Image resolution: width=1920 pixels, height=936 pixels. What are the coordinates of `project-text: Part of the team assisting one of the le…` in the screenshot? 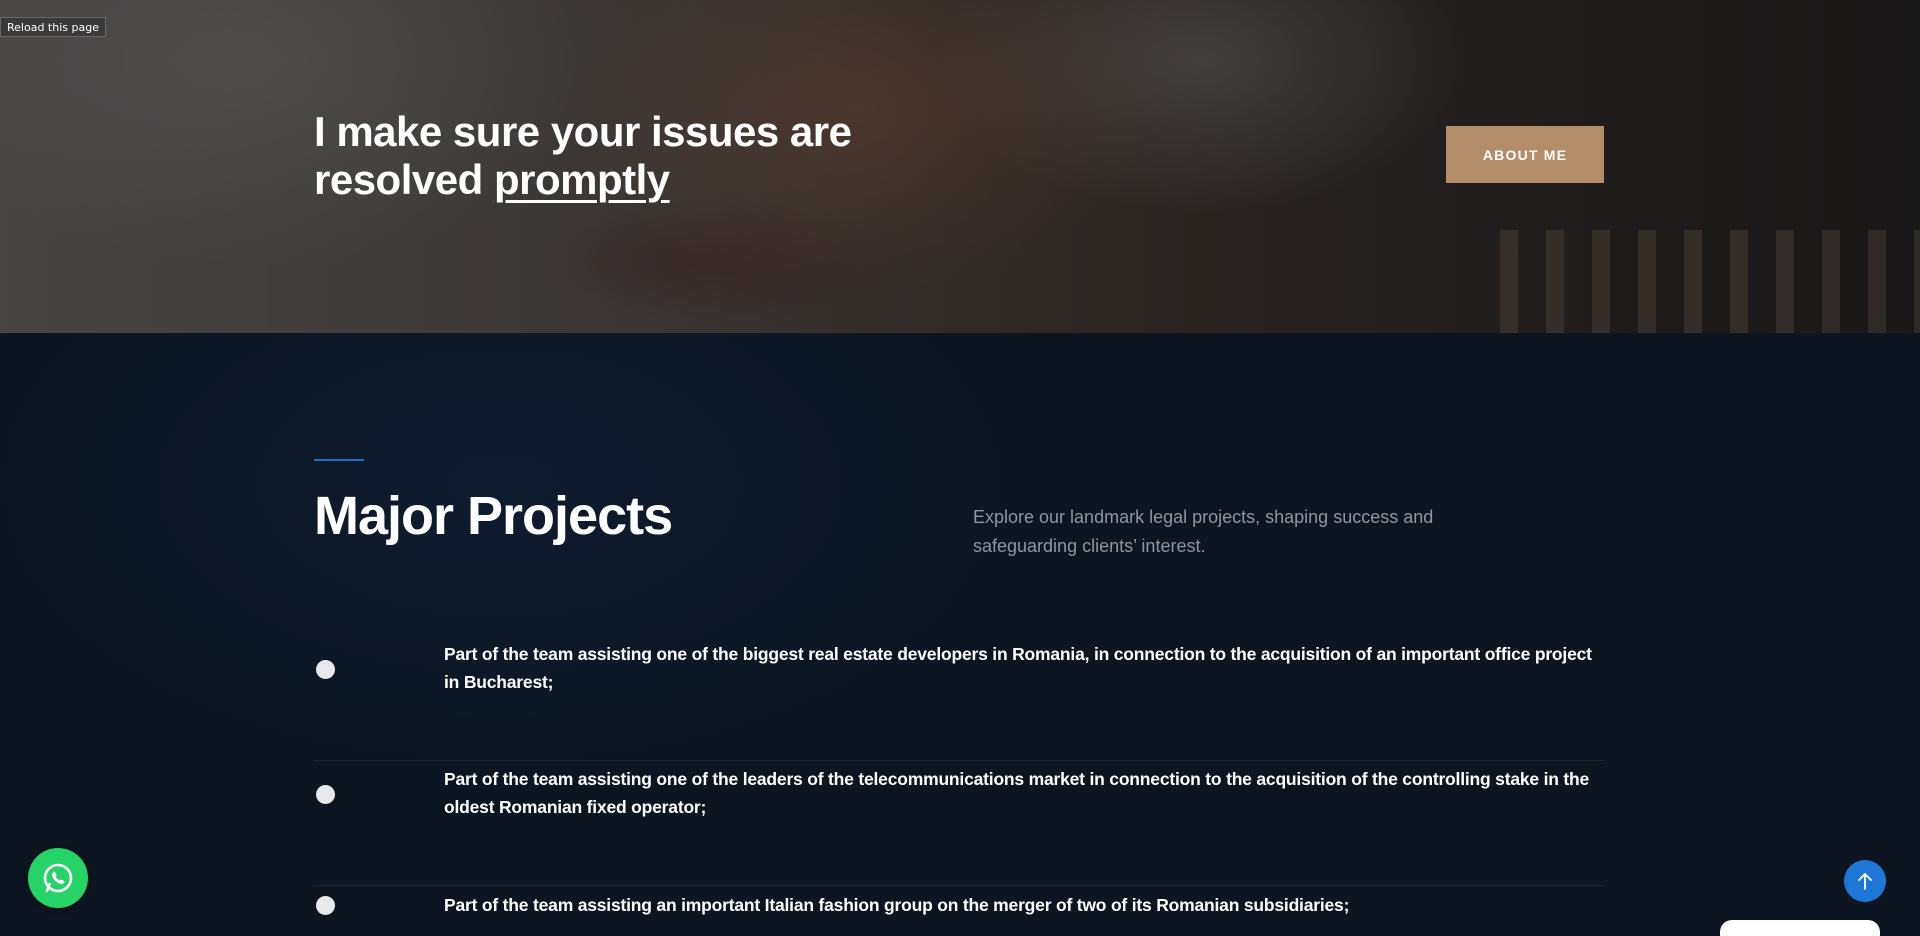 It's located at (1017, 793).